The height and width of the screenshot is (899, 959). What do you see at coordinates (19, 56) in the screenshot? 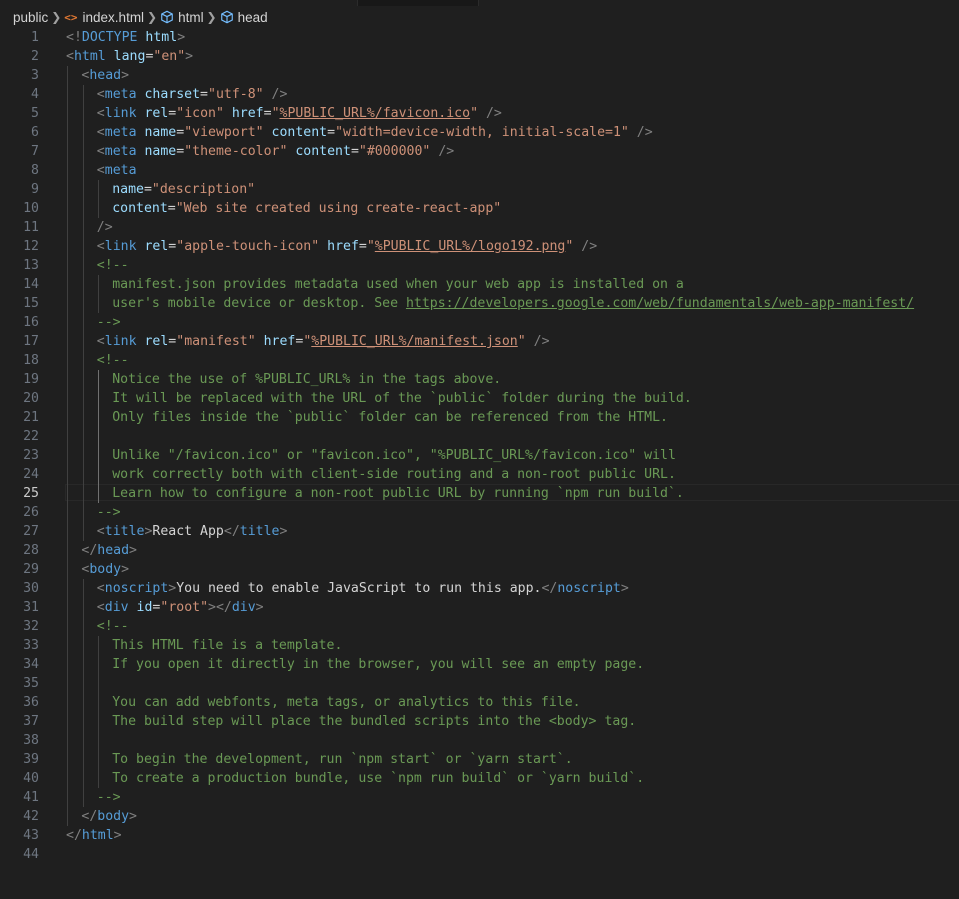
I see `line-number: 2` at bounding box center [19, 56].